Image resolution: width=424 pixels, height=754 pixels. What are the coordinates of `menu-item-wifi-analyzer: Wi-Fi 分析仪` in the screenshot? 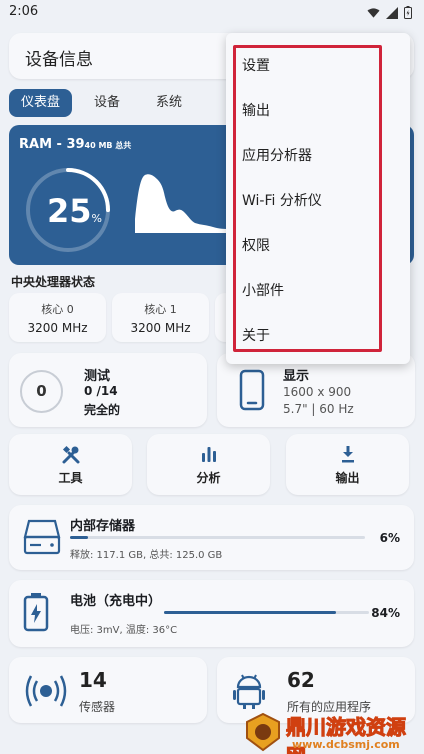 It's located at (282, 200).